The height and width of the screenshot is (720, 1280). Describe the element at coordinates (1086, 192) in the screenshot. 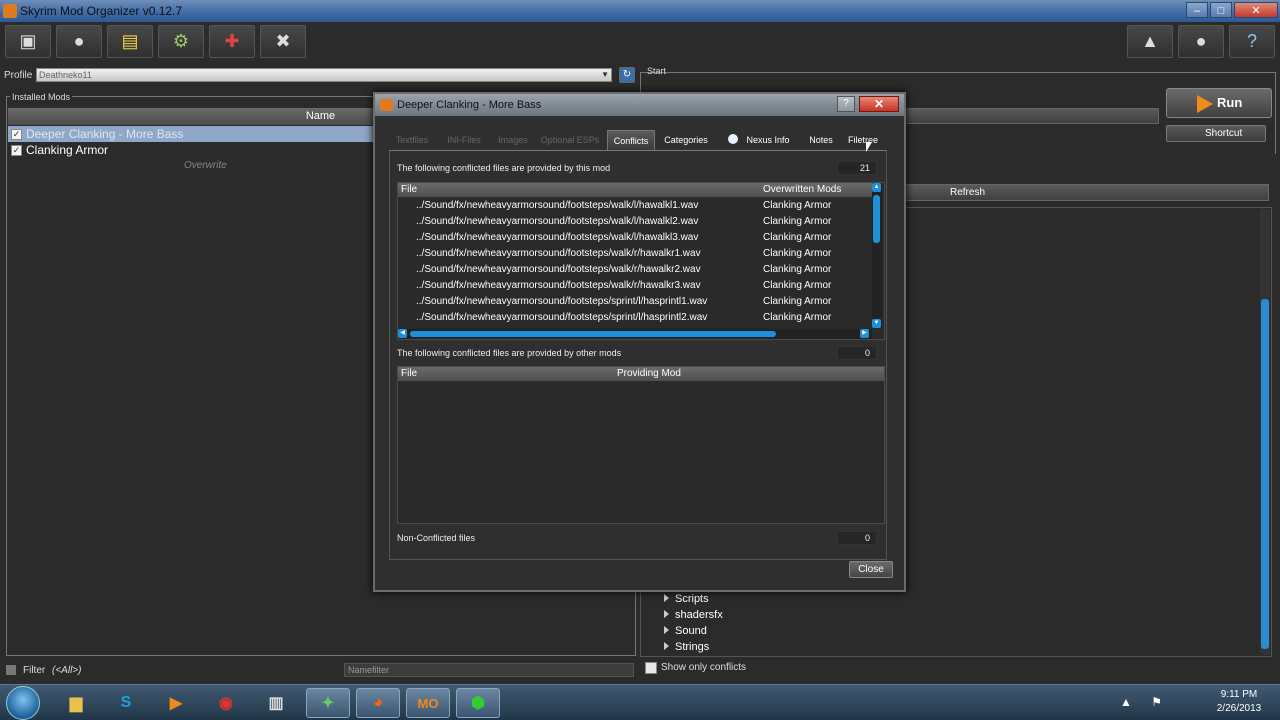

I see `data-refresh-button: Refresh` at that location.